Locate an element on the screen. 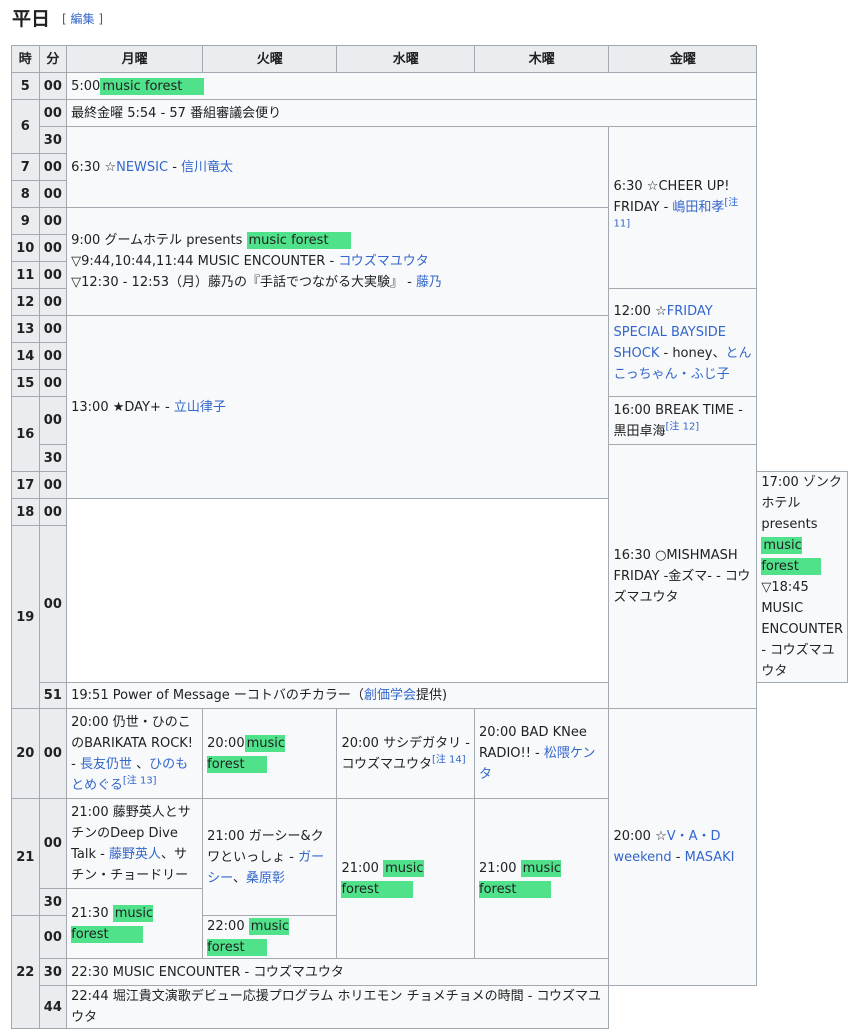 This screenshot has width=848, height=1029. program-cell: 21:30 music forest is located at coordinates (135, 923).